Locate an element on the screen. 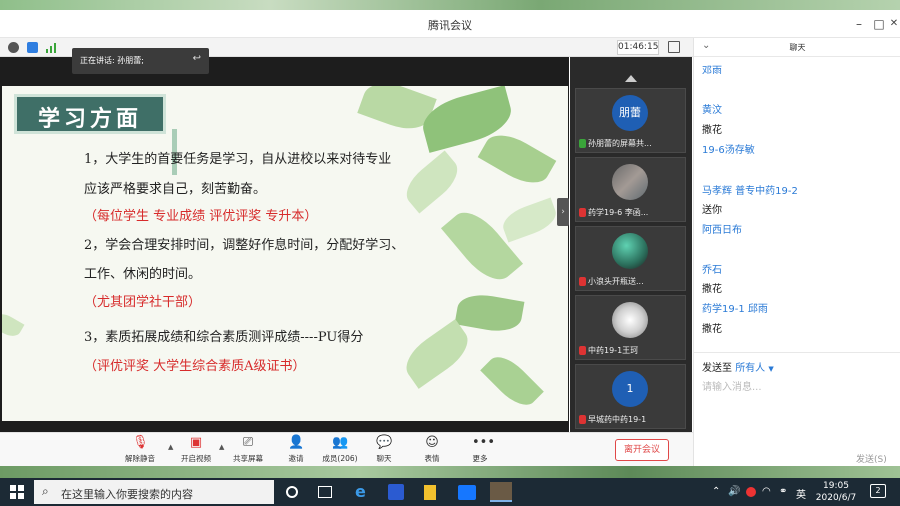  chat-title: 聊天 is located at coordinates (797, 47).